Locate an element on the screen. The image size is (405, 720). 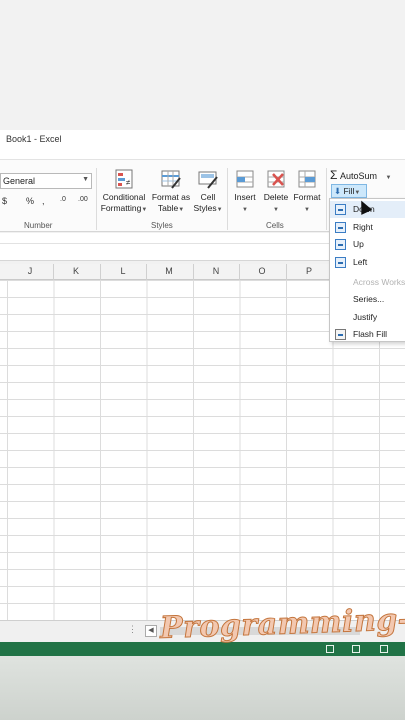
fill-down-icon is located at coordinates (340, 209).